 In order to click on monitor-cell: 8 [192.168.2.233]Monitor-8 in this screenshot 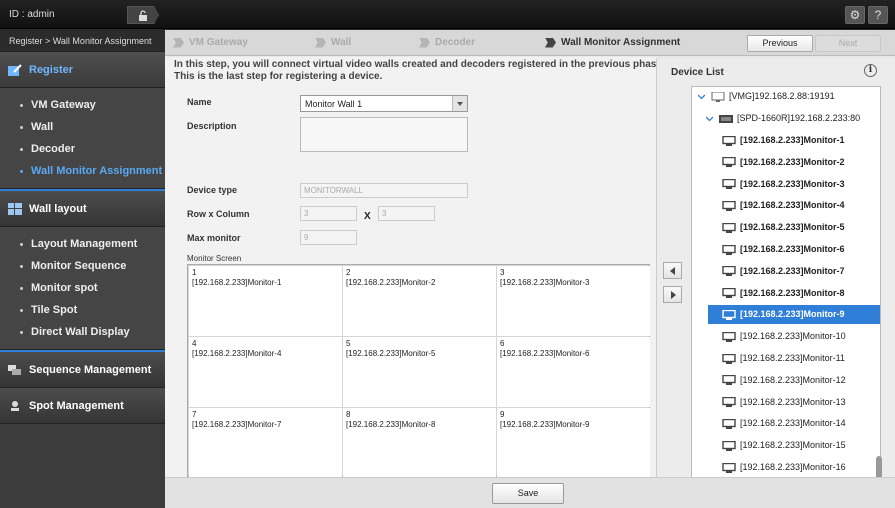, I will do `click(419, 442)`.